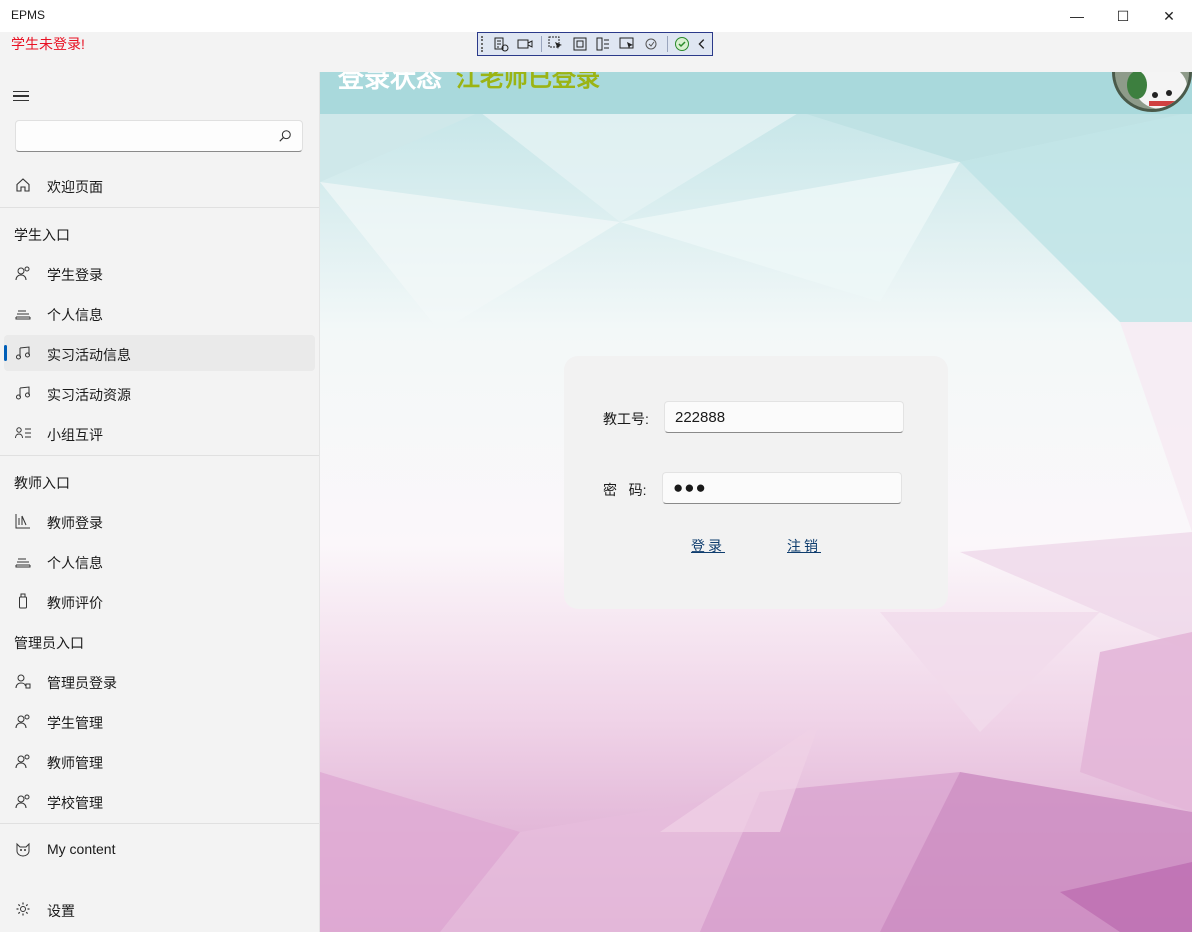 Image resolution: width=1192 pixels, height=932 pixels. I want to click on gear-icon, so click(23, 909).